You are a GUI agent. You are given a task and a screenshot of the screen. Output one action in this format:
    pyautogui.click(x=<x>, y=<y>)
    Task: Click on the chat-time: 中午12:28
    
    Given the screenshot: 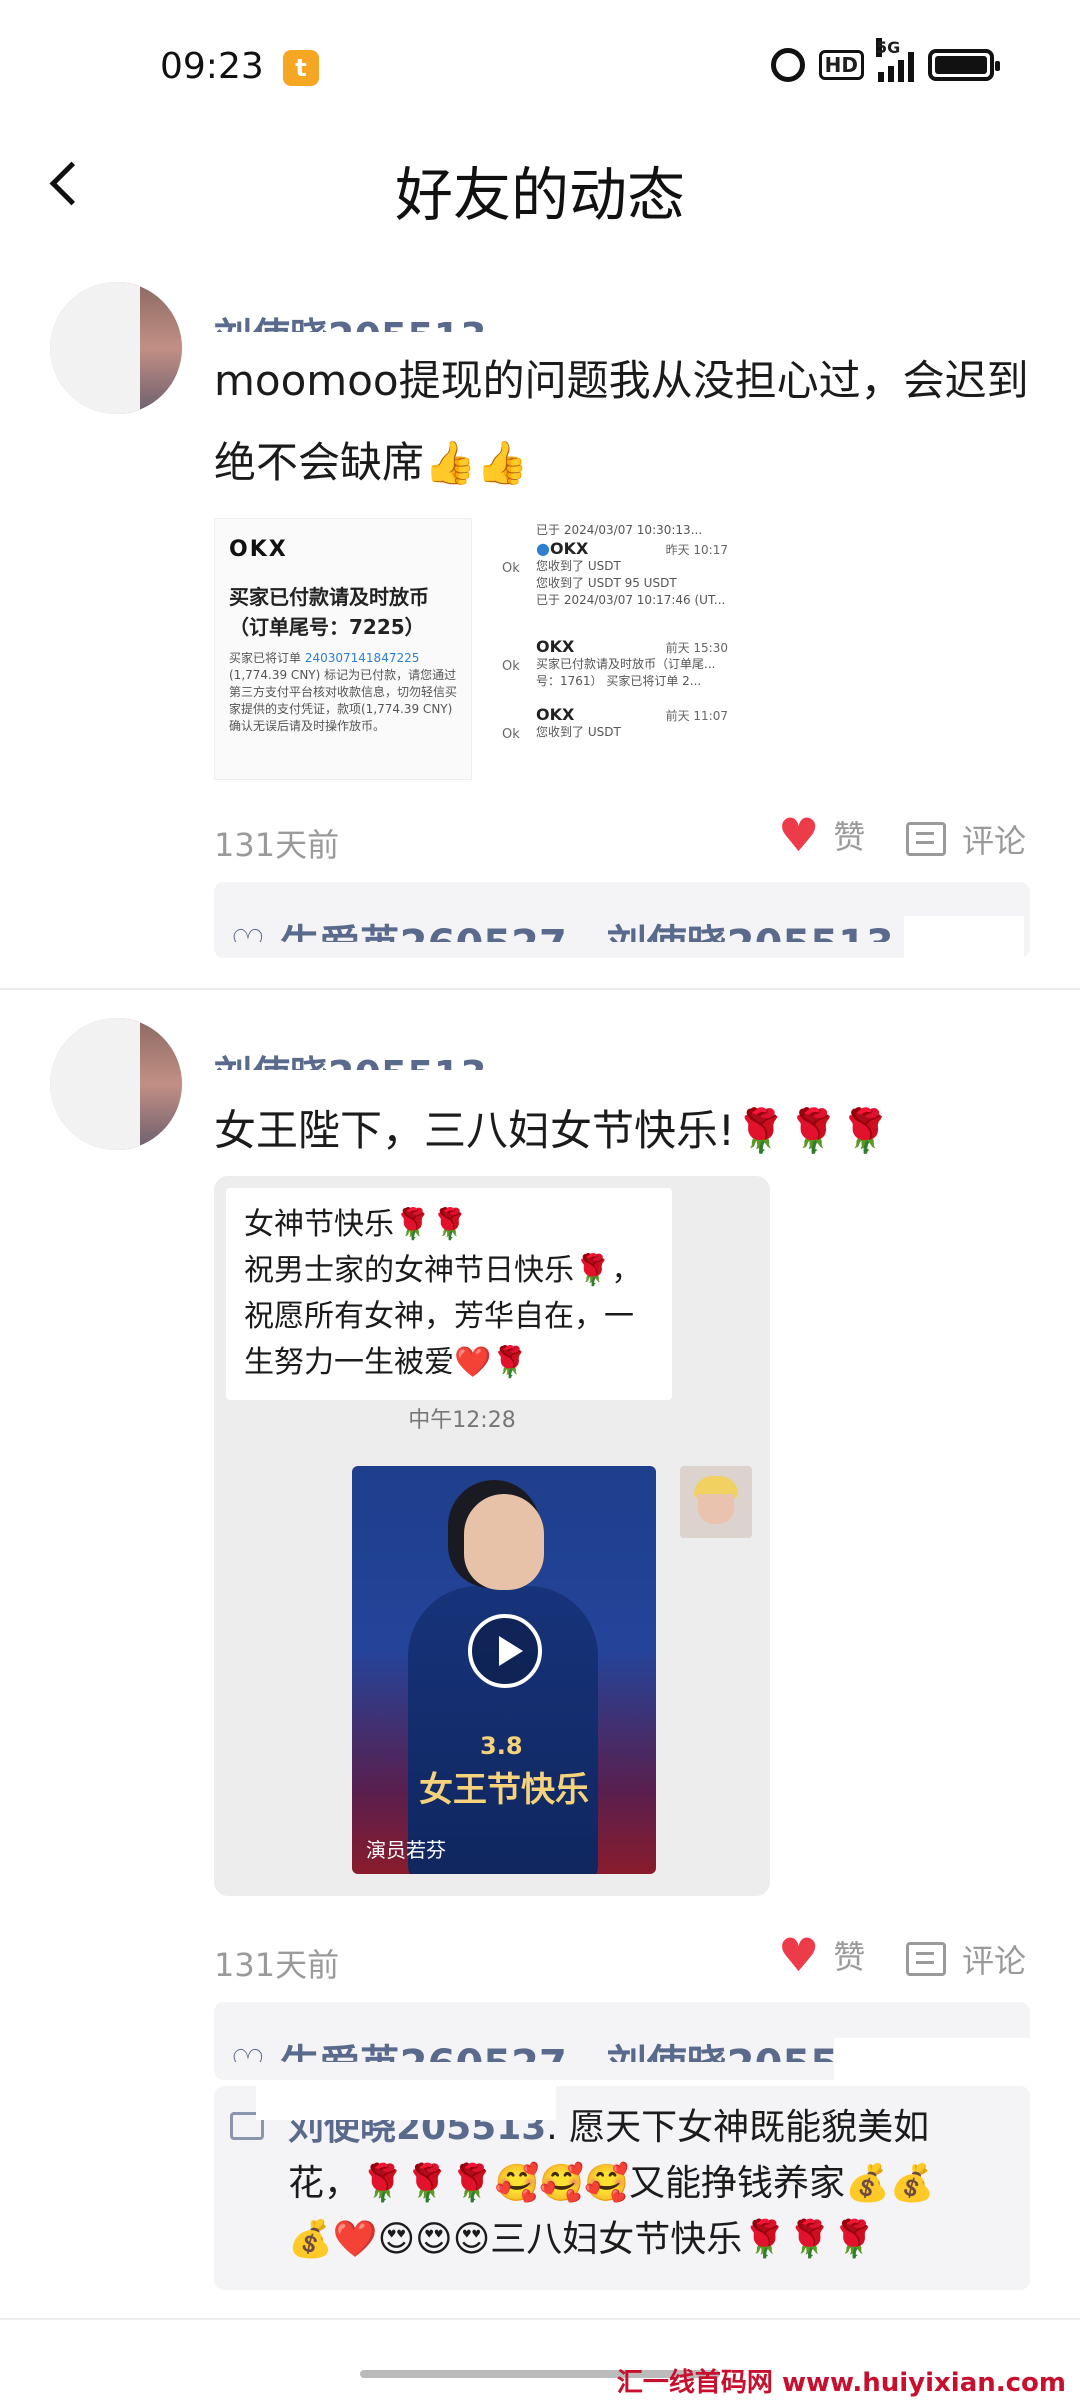 What is the action you would take?
    pyautogui.click(x=462, y=1420)
    